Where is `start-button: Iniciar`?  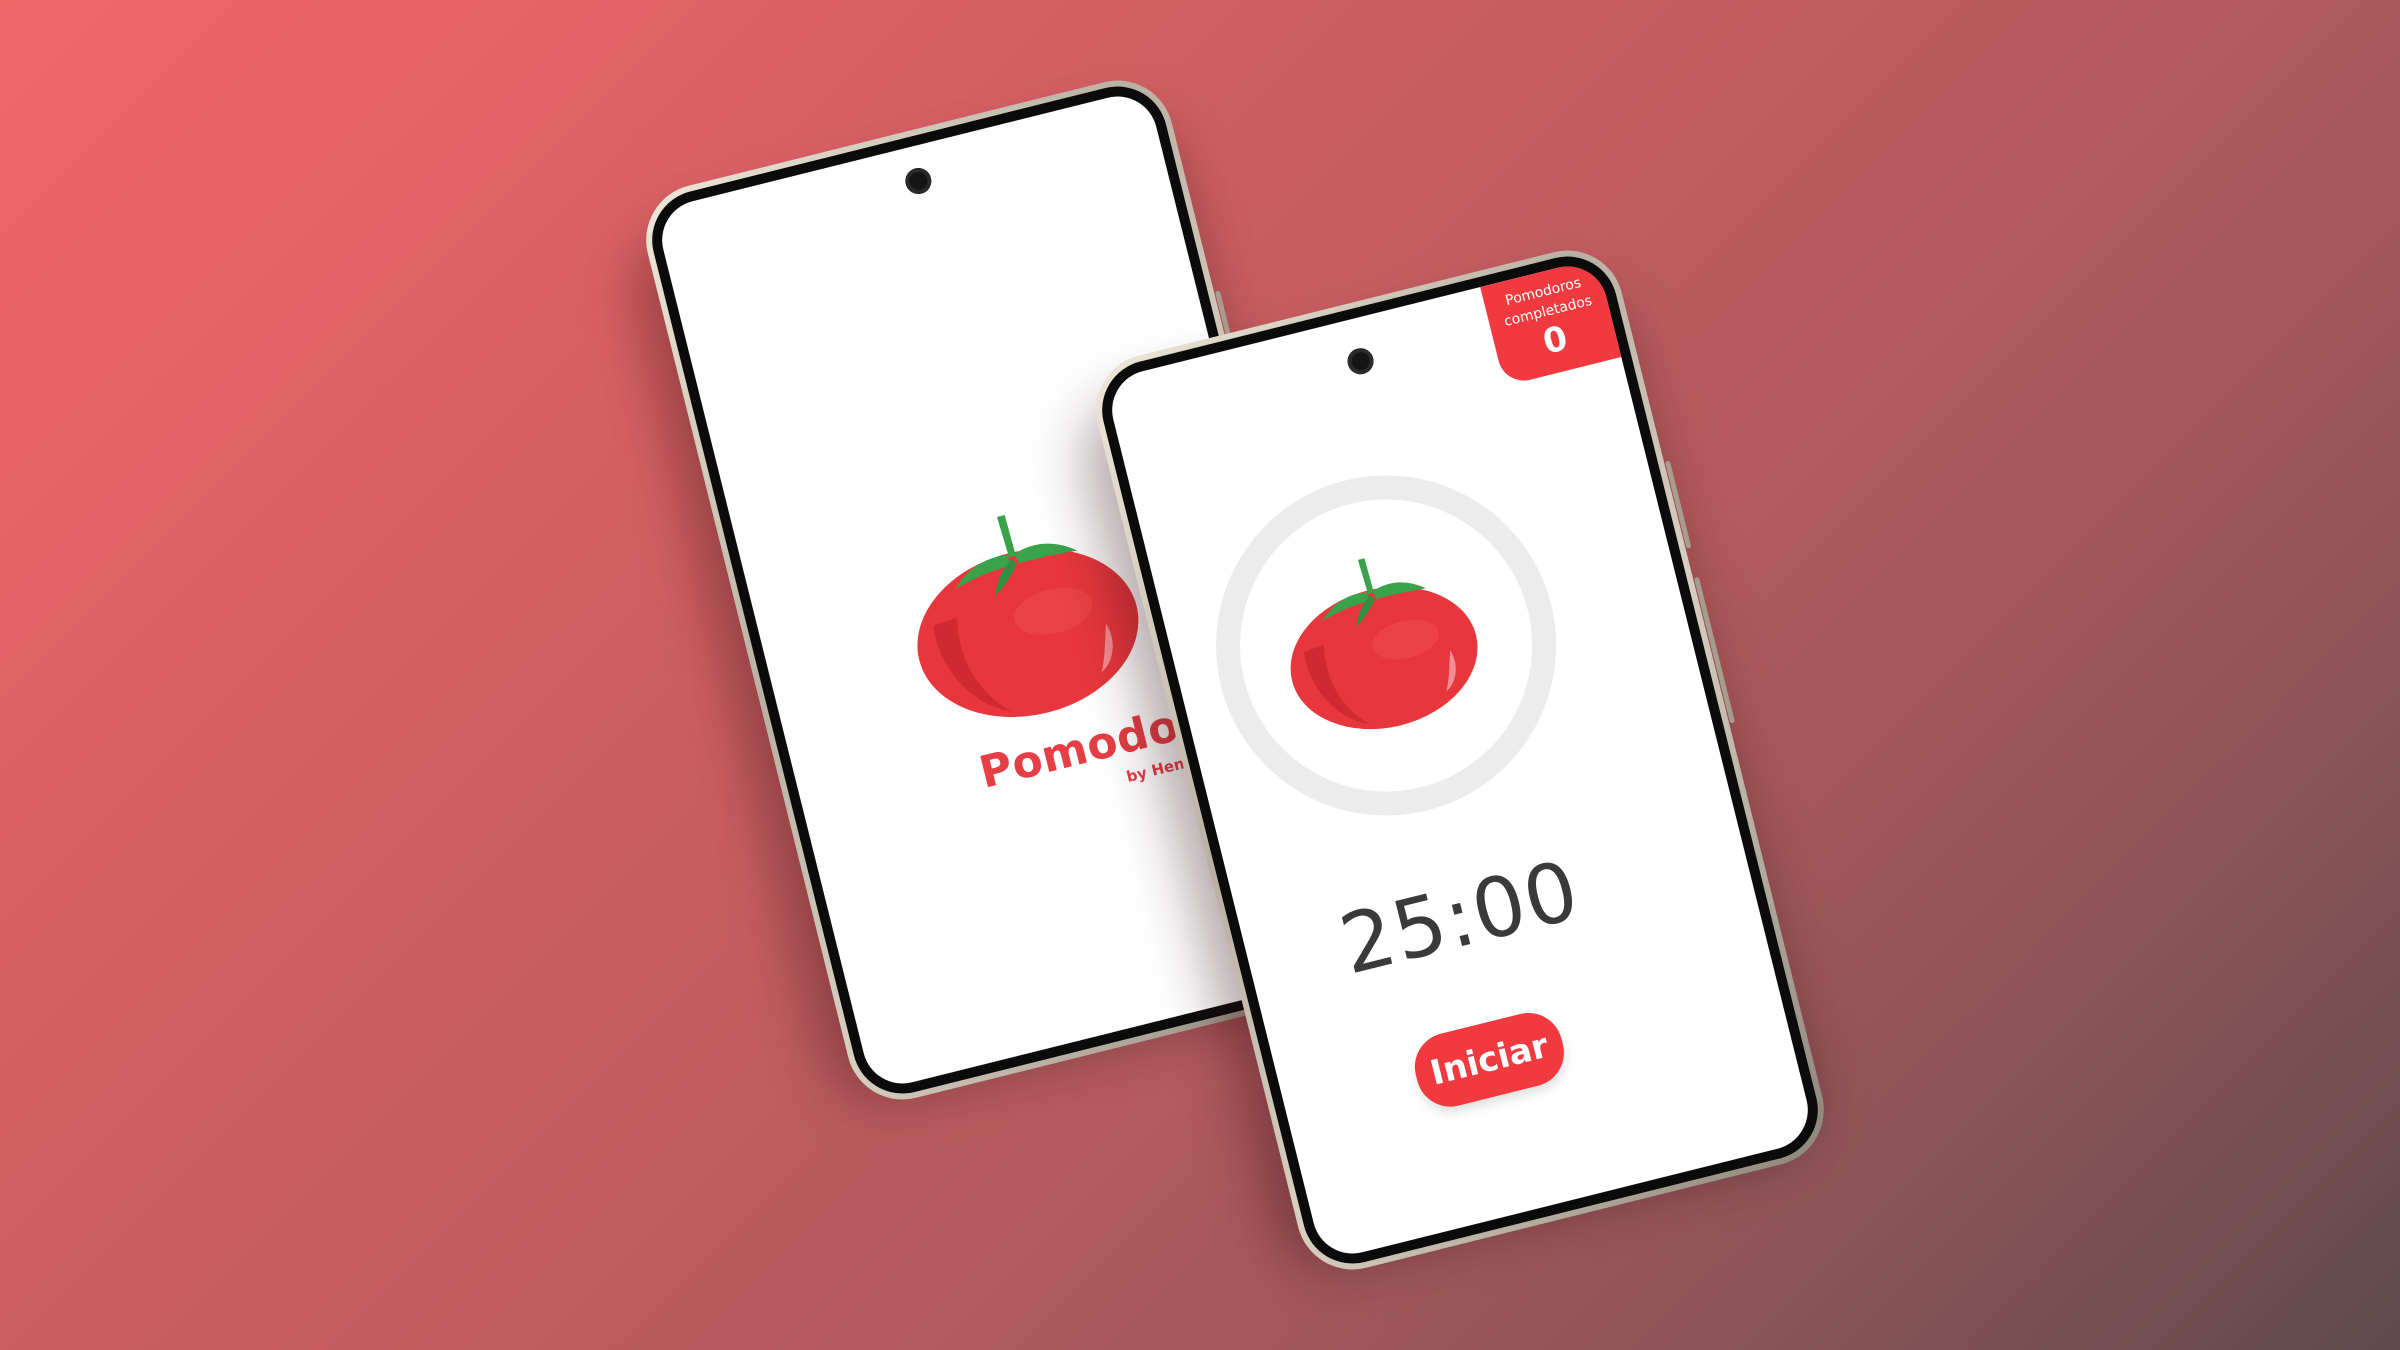
start-button: Iniciar is located at coordinates (1489, 1059).